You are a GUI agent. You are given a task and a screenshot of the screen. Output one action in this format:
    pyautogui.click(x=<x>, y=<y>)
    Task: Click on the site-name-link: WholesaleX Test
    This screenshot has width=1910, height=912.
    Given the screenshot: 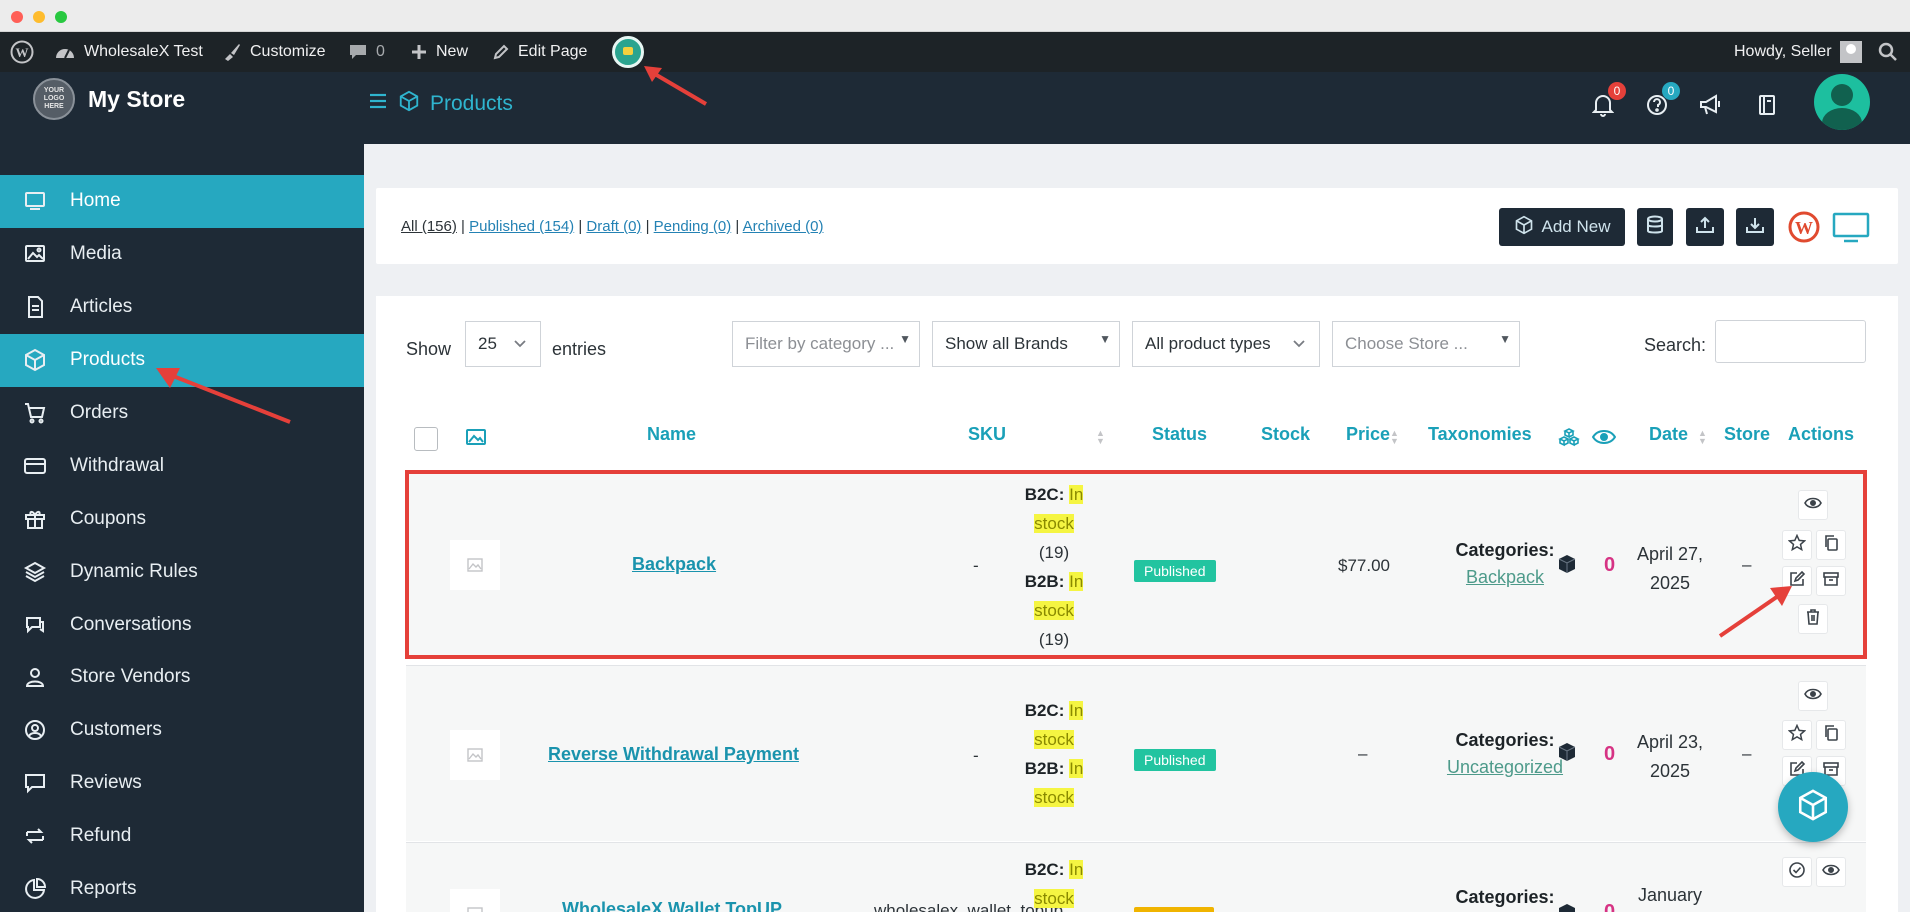 What is the action you would take?
    pyautogui.click(x=128, y=52)
    